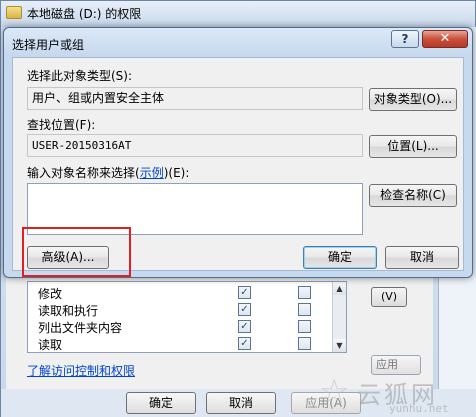 The width and height of the screenshot is (476, 417). What do you see at coordinates (84, 14) in the screenshot?
I see `background-window-title: 本地磁盘 (D:) 的权限` at bounding box center [84, 14].